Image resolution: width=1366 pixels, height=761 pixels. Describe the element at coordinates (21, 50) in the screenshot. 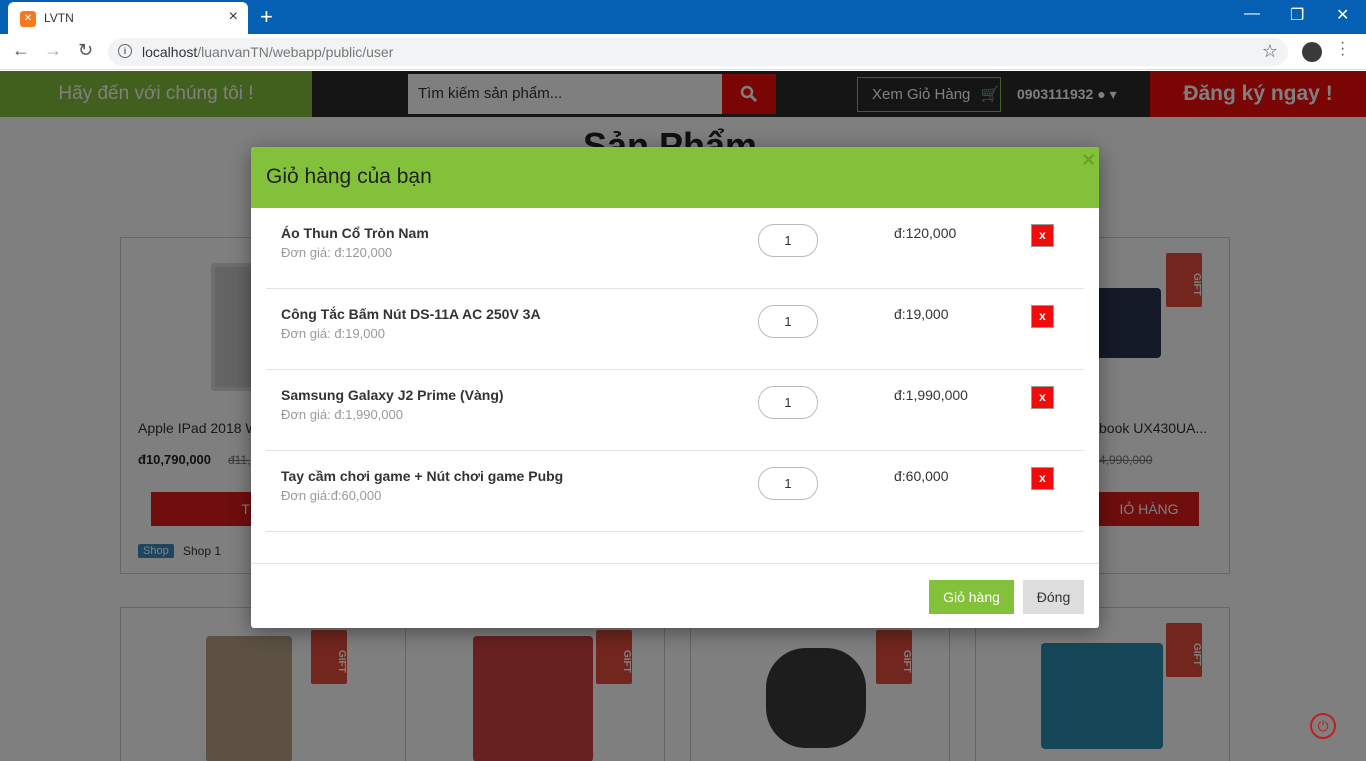

I see `back-icon: ←` at that location.